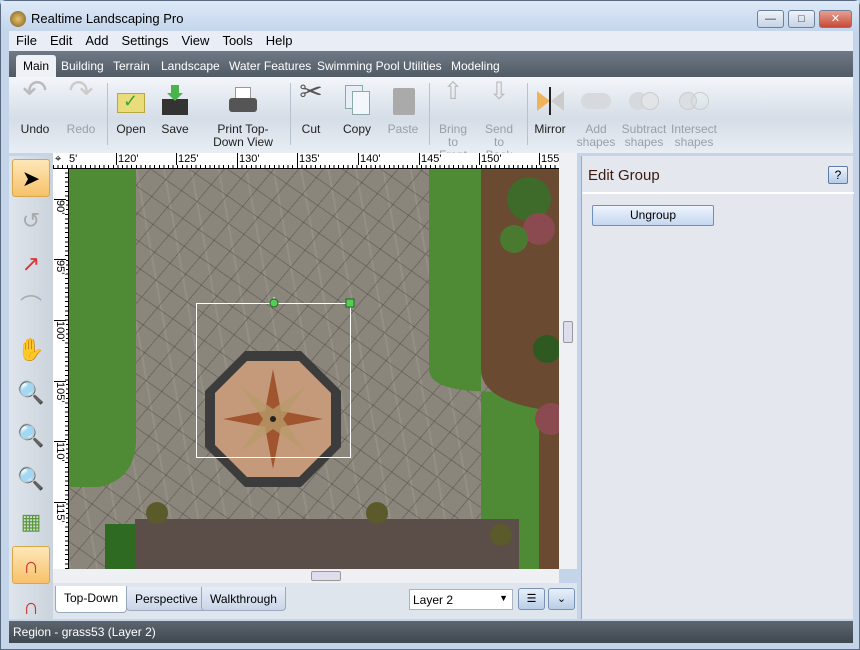 The image size is (860, 650). Describe the element at coordinates (644, 101) in the screenshot. I see `subtract-shapes-icon` at that location.